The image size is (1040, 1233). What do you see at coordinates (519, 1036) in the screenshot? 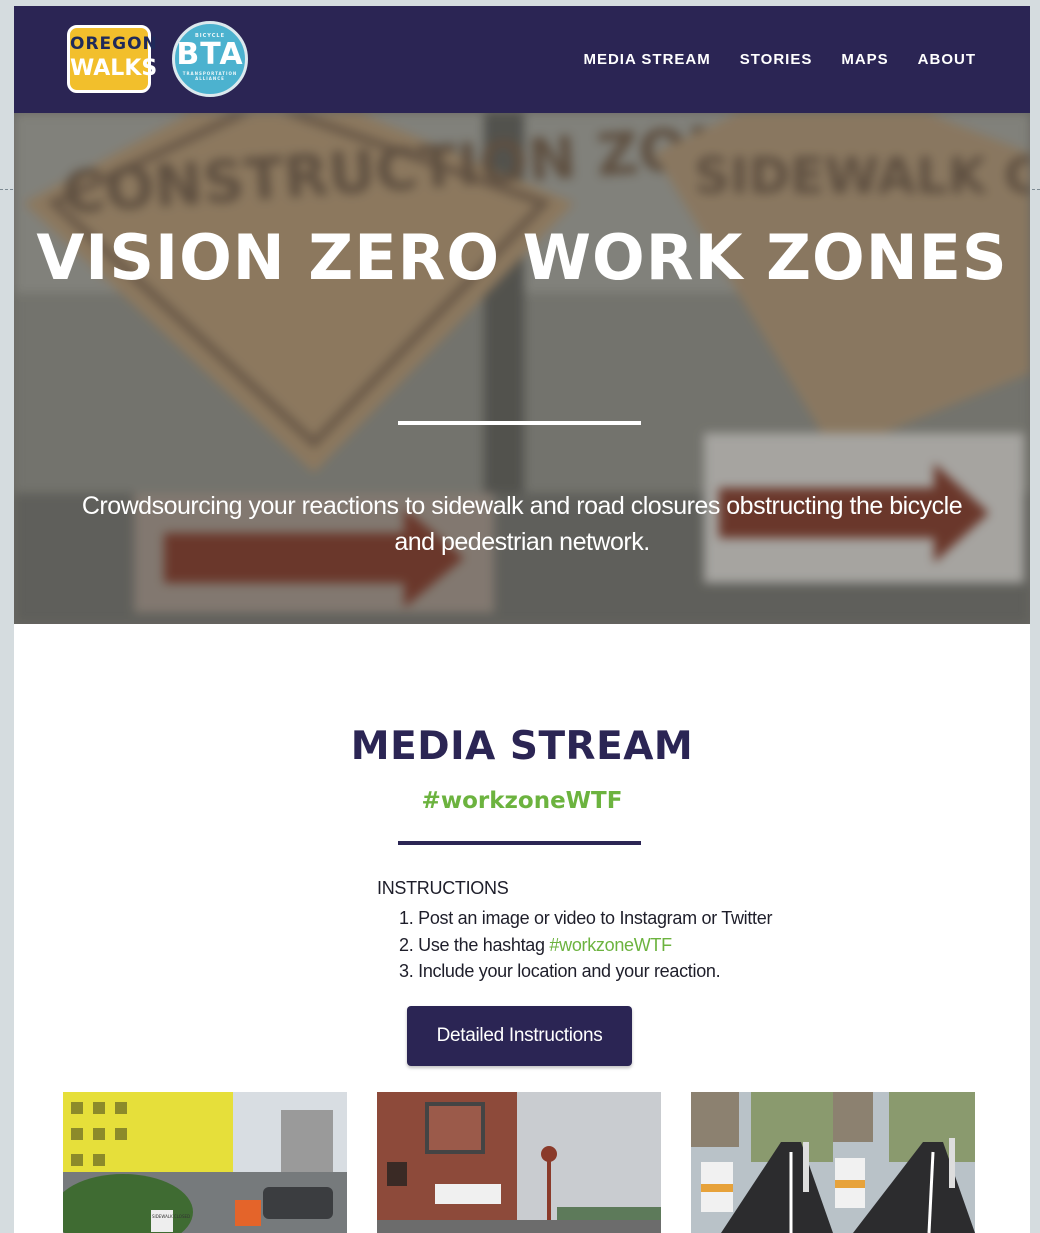
I see `detailed-instructions-button: Detailed Instructions` at bounding box center [519, 1036].